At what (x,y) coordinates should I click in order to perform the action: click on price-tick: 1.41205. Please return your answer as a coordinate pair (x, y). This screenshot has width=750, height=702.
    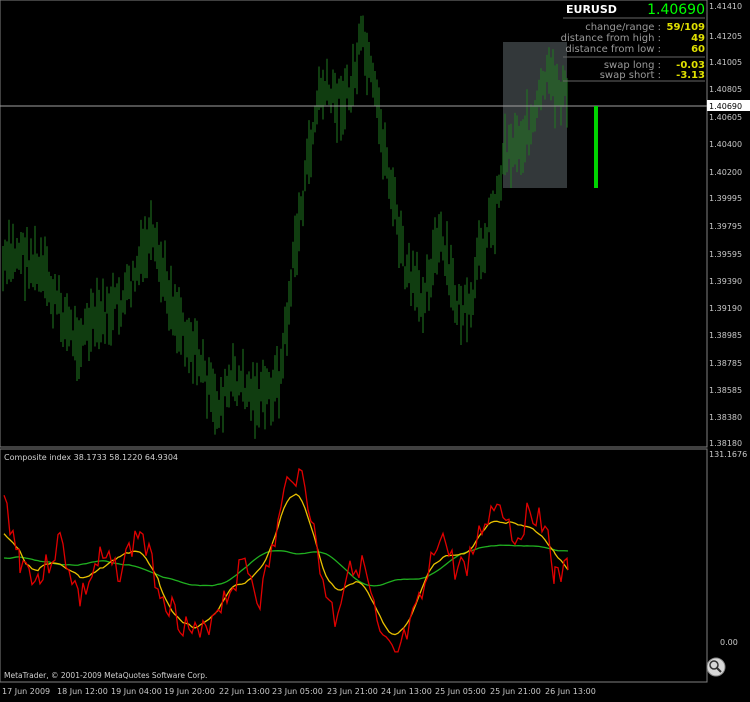
    Looking at the image, I should click on (725, 36).